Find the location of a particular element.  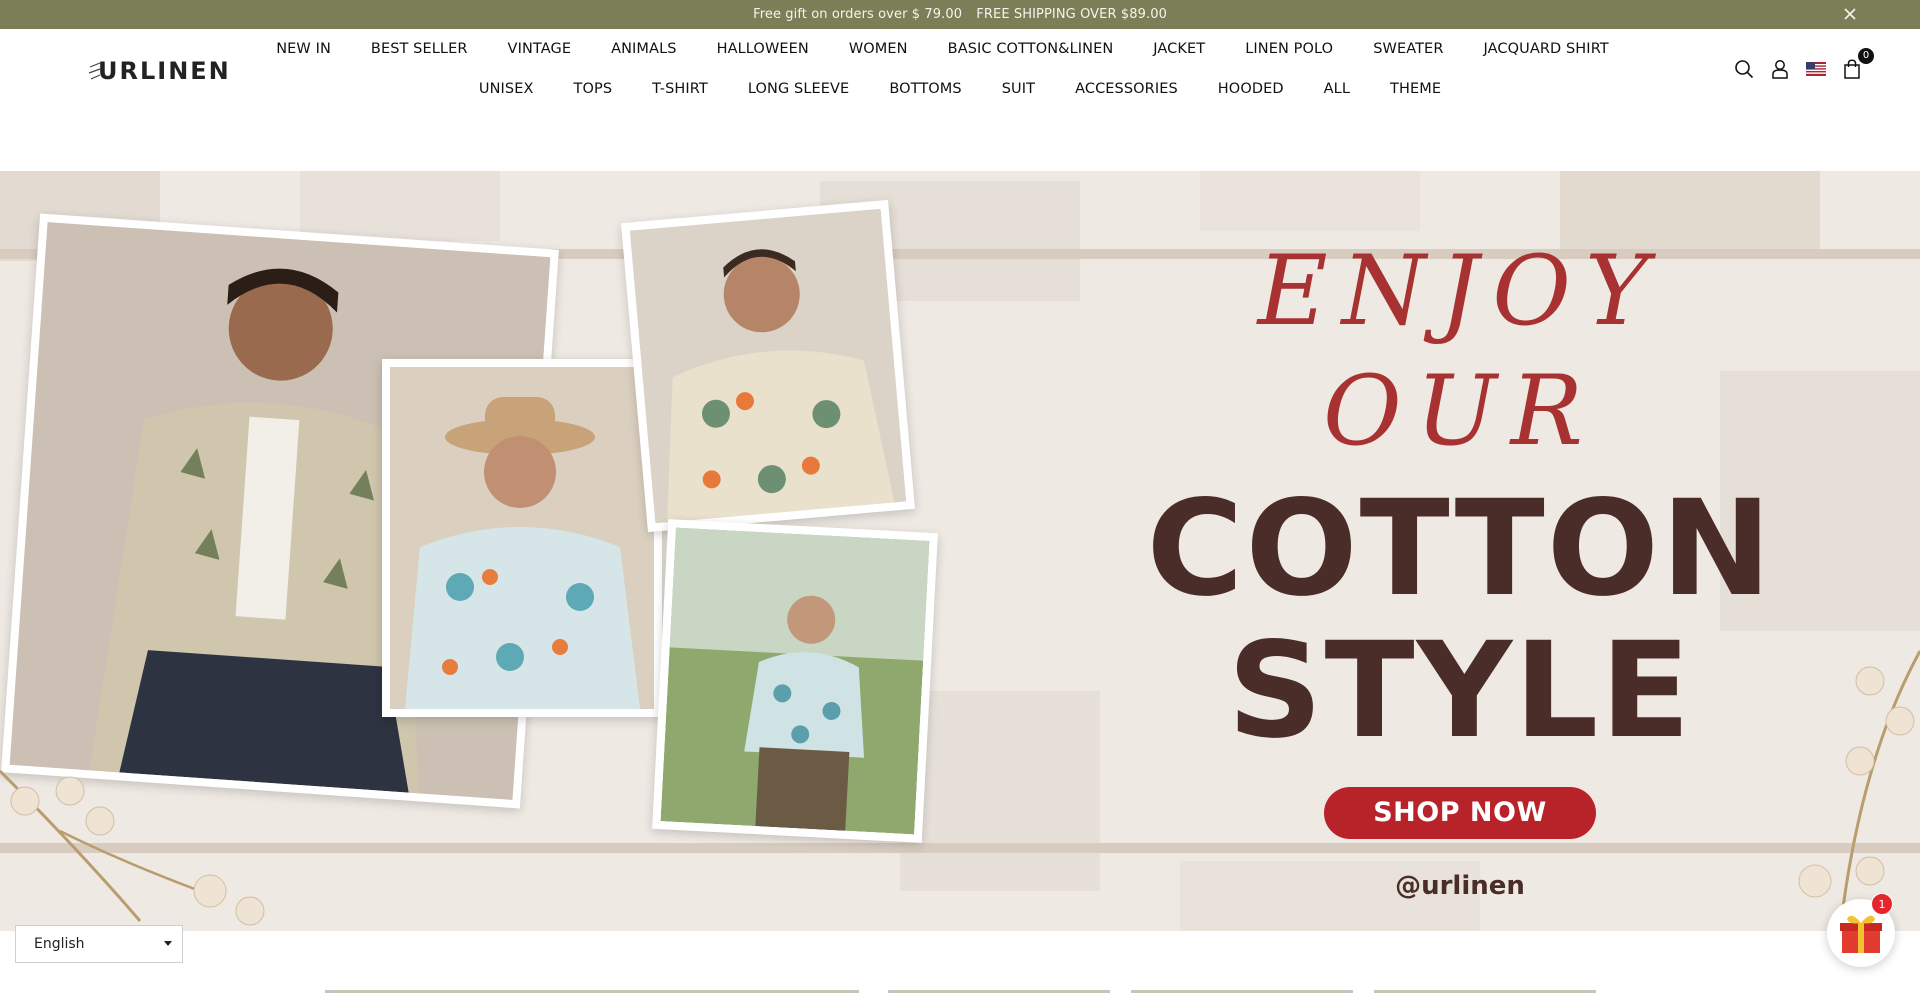

nav-halloween: HALLOWEEN is located at coordinates (763, 49).